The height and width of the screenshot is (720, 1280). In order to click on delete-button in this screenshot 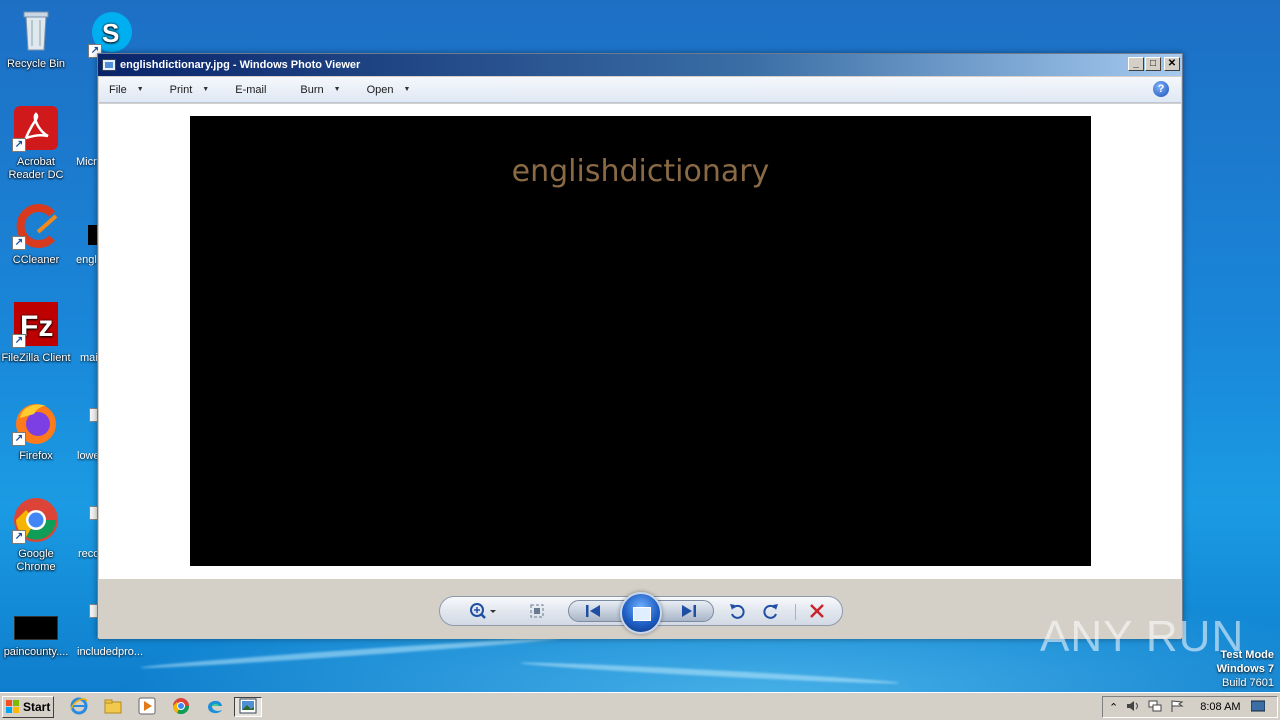, I will do `click(817, 613)`.